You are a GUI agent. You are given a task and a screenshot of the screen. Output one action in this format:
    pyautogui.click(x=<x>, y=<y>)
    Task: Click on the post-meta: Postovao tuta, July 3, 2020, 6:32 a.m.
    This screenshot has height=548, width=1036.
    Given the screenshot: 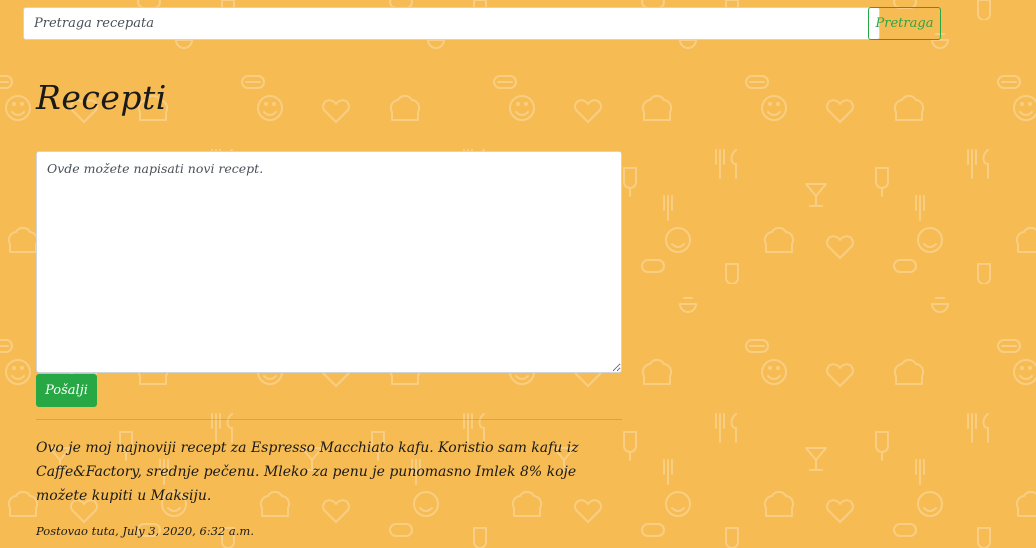 What is the action you would take?
    pyautogui.click(x=145, y=531)
    